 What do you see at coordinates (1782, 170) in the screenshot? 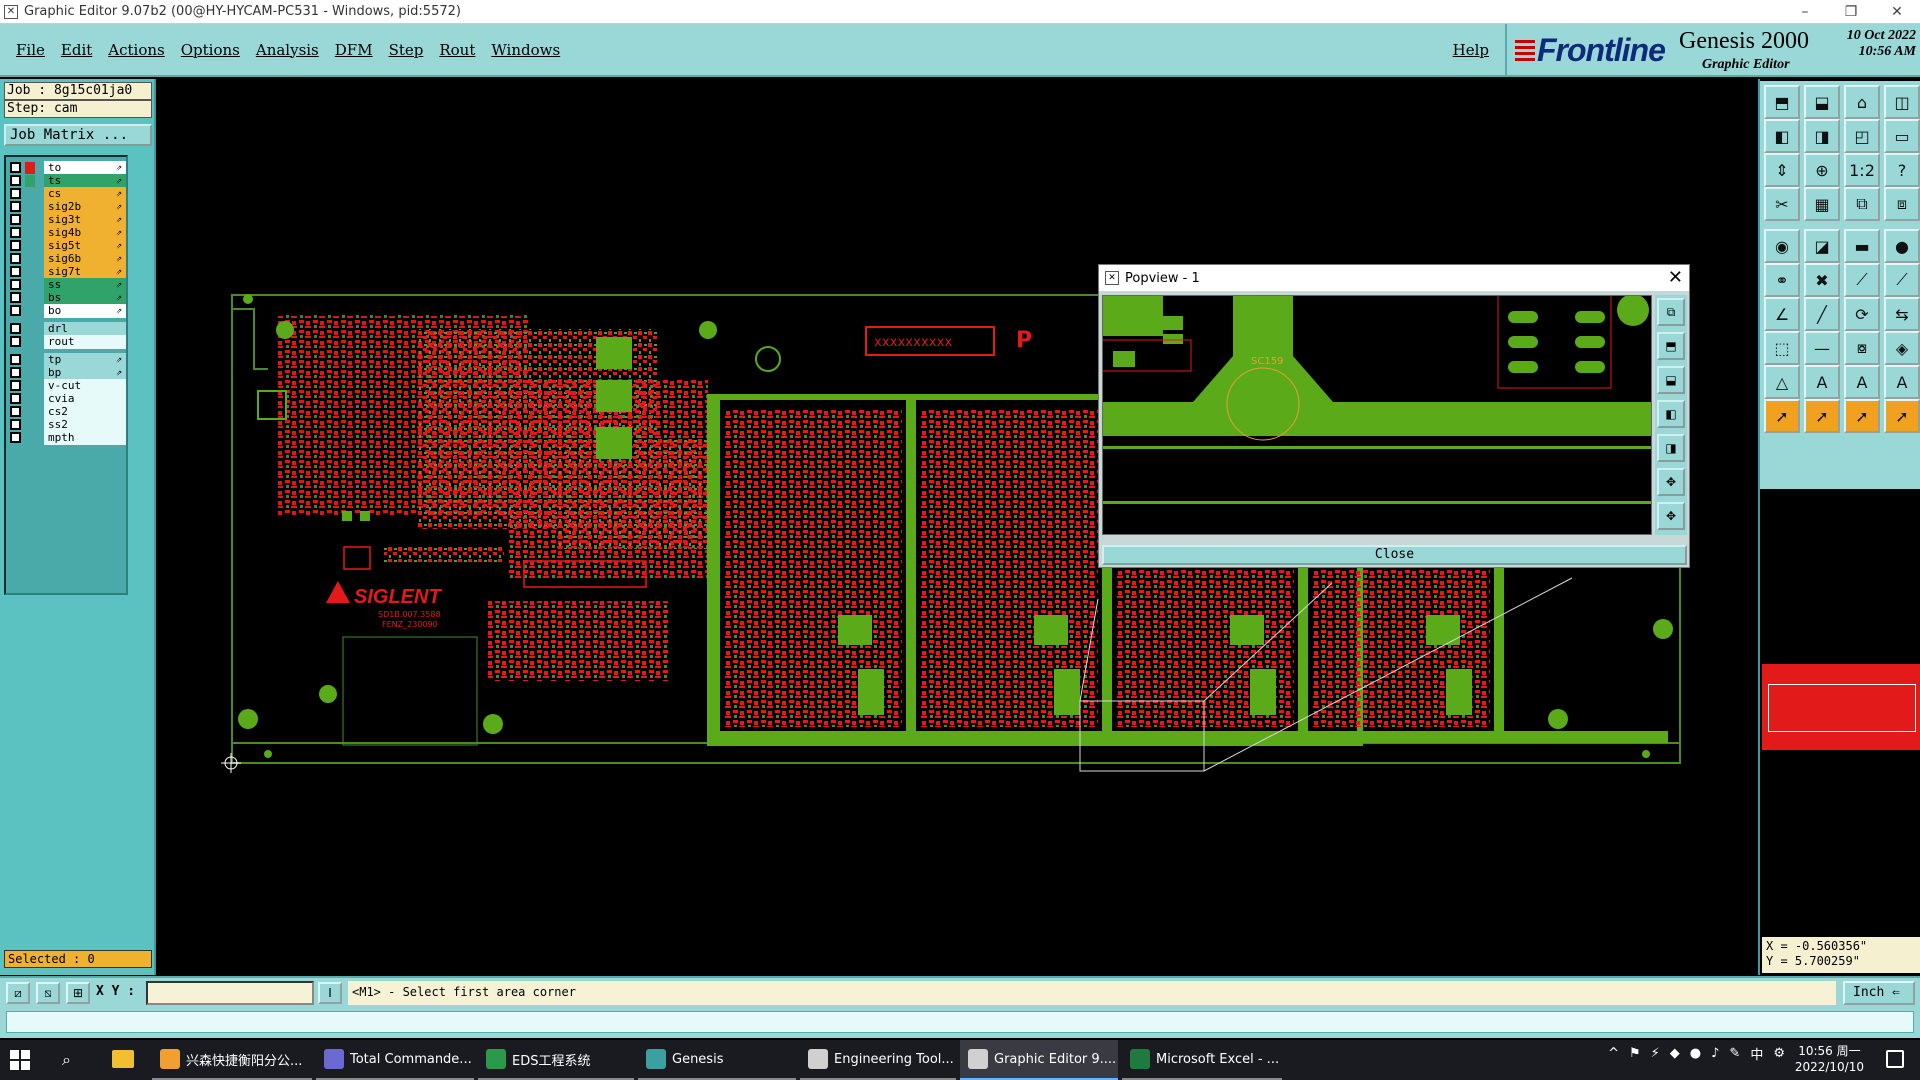
I see `tool-button-9: ⇕` at bounding box center [1782, 170].